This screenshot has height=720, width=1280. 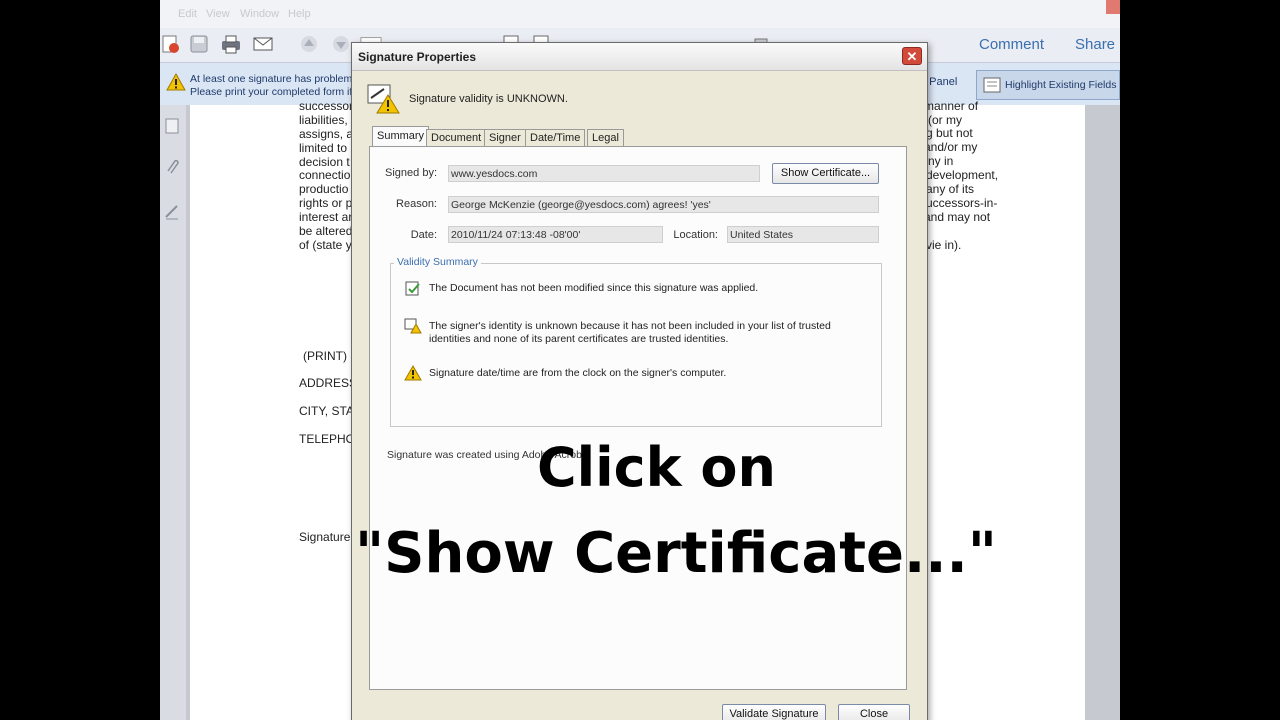 I want to click on validity-status: Signature validity is UNKNOWN., so click(x=488, y=99).